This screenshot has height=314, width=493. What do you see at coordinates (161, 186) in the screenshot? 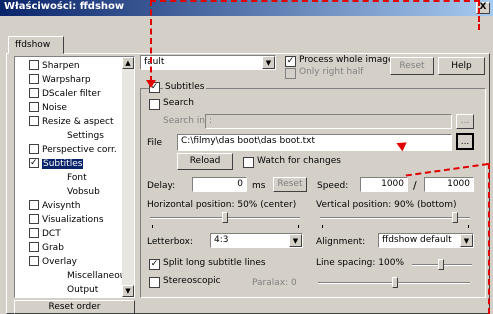
I see `delay-label: Delay:` at bounding box center [161, 186].